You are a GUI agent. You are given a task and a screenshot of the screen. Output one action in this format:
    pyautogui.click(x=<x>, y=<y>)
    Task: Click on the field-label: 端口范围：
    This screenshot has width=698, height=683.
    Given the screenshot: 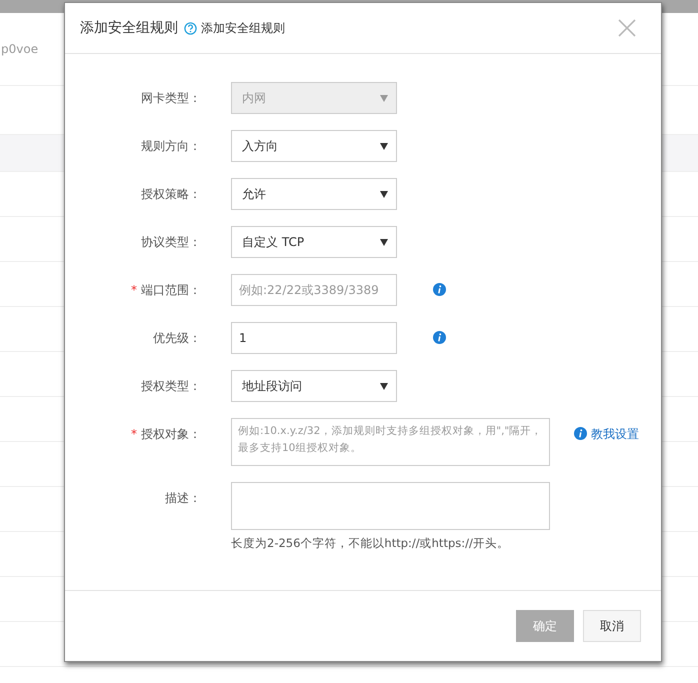 What is the action you would take?
    pyautogui.click(x=171, y=290)
    